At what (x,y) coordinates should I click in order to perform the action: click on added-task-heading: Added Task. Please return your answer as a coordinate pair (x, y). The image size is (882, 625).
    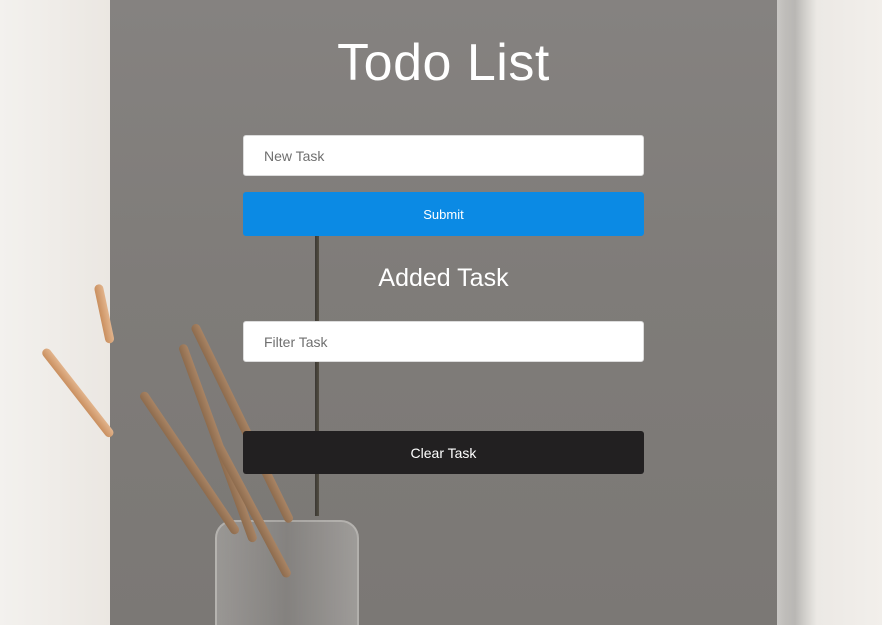
    Looking at the image, I should click on (443, 278).